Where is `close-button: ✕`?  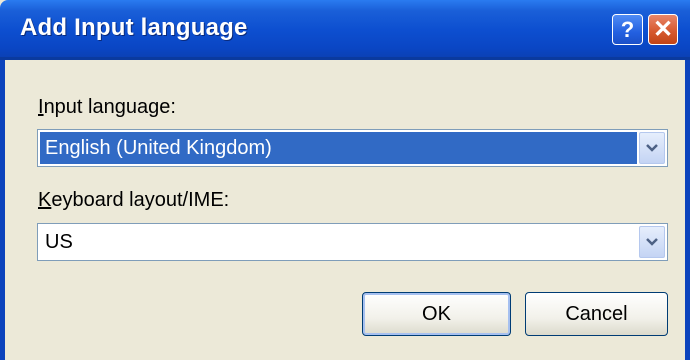 close-button: ✕ is located at coordinates (663, 29).